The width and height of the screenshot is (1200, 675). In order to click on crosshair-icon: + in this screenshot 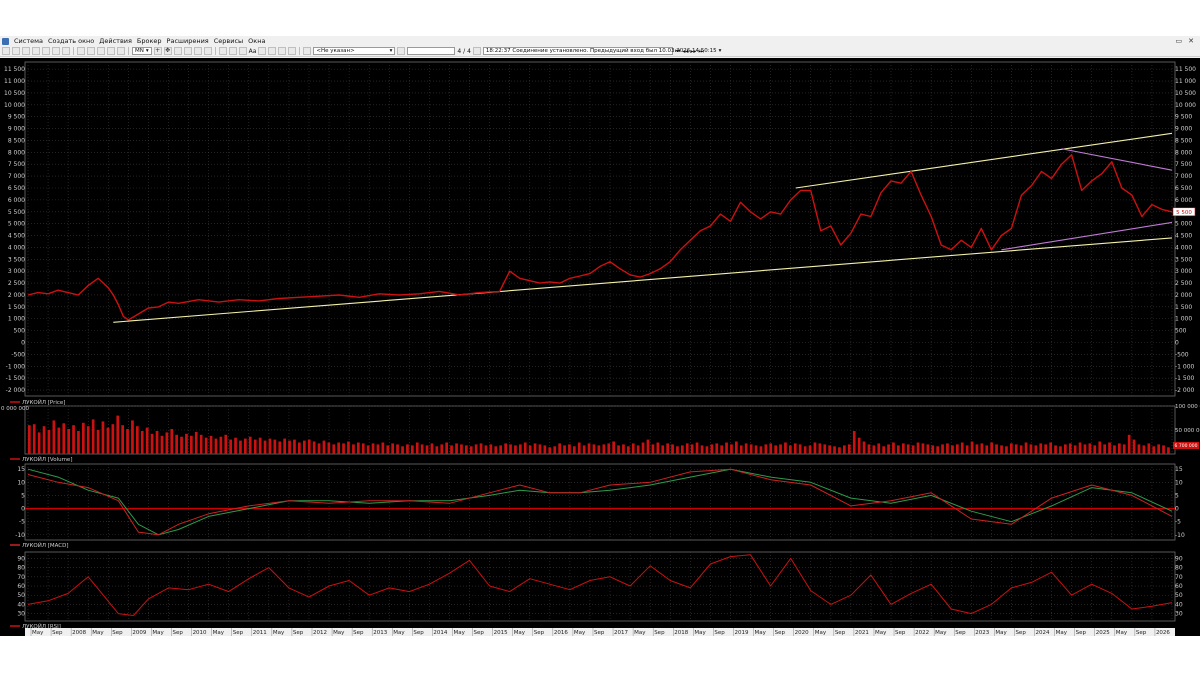, I will do `click(157, 51)`.